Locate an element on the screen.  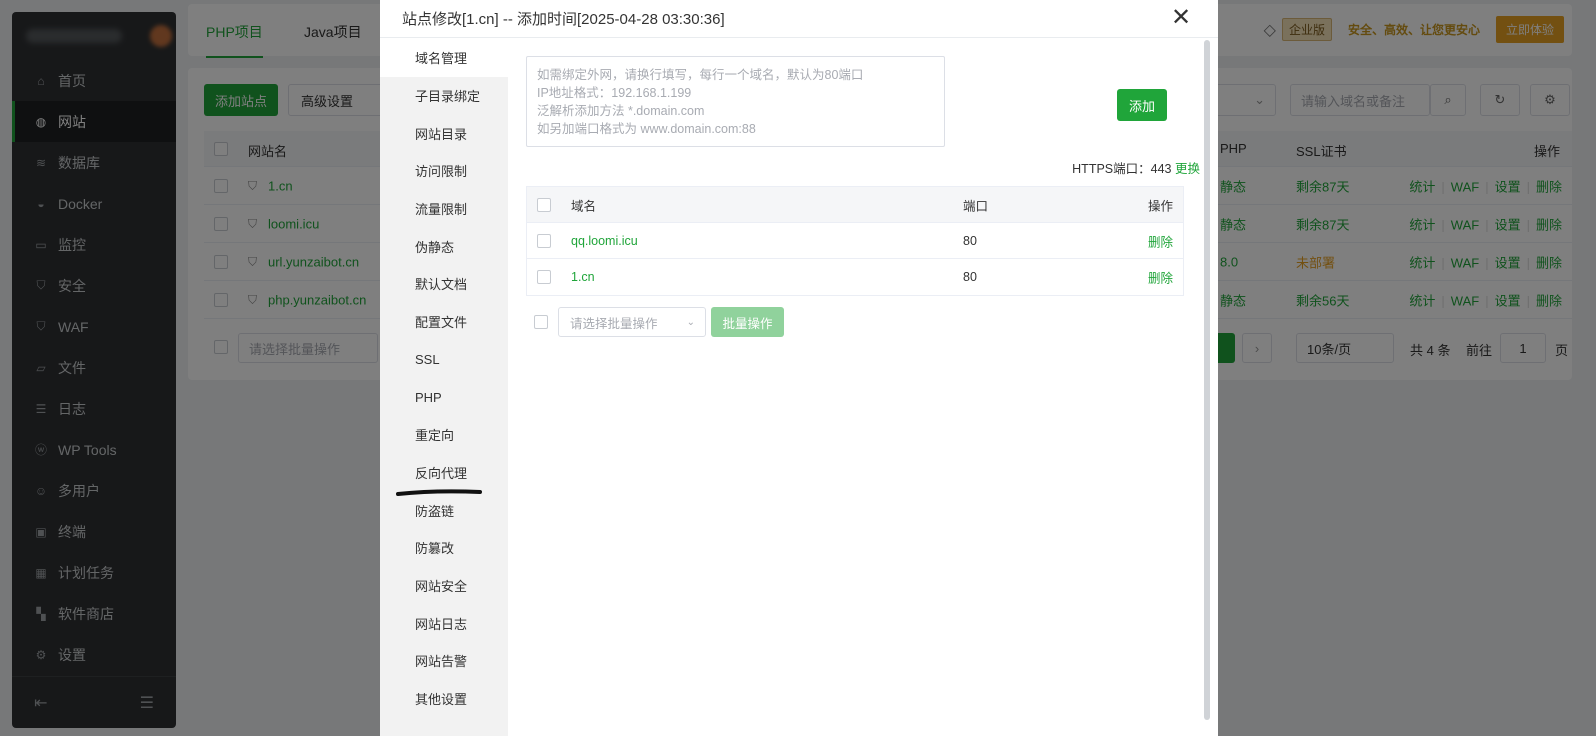
col-ops: 操作 is located at coordinates (1160, 206).